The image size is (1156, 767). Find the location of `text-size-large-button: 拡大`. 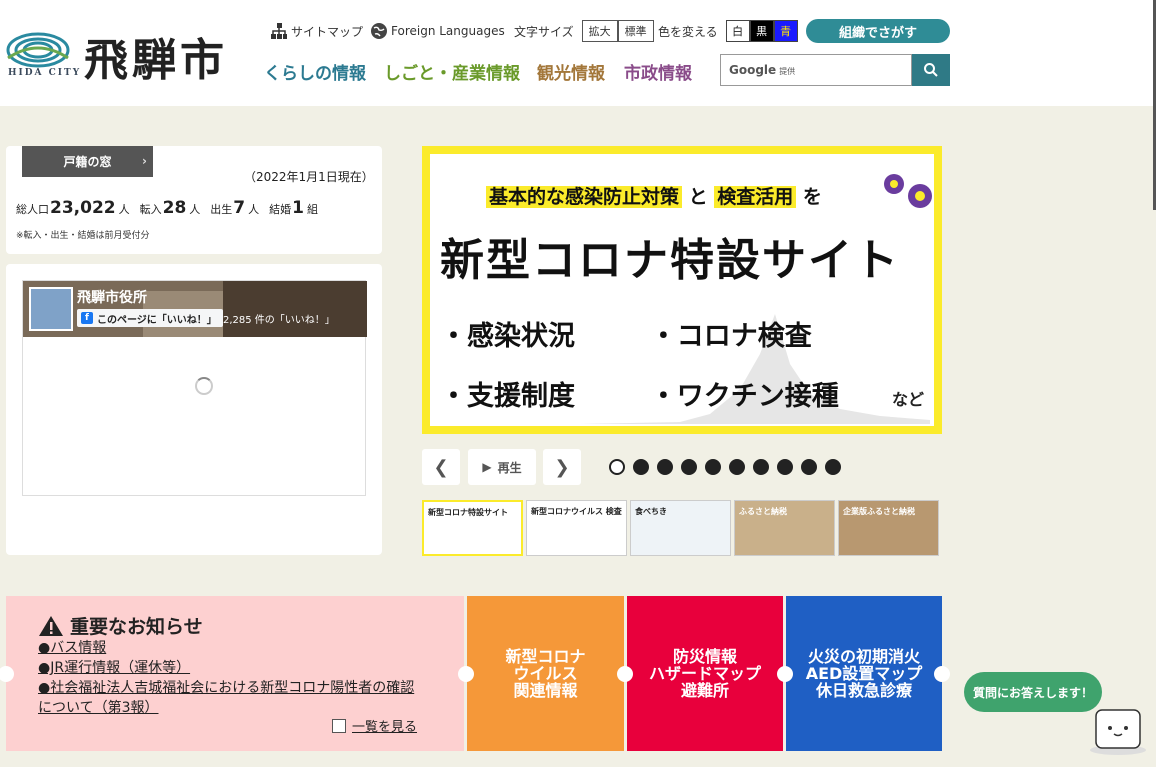

text-size-large-button: 拡大 is located at coordinates (599, 31).